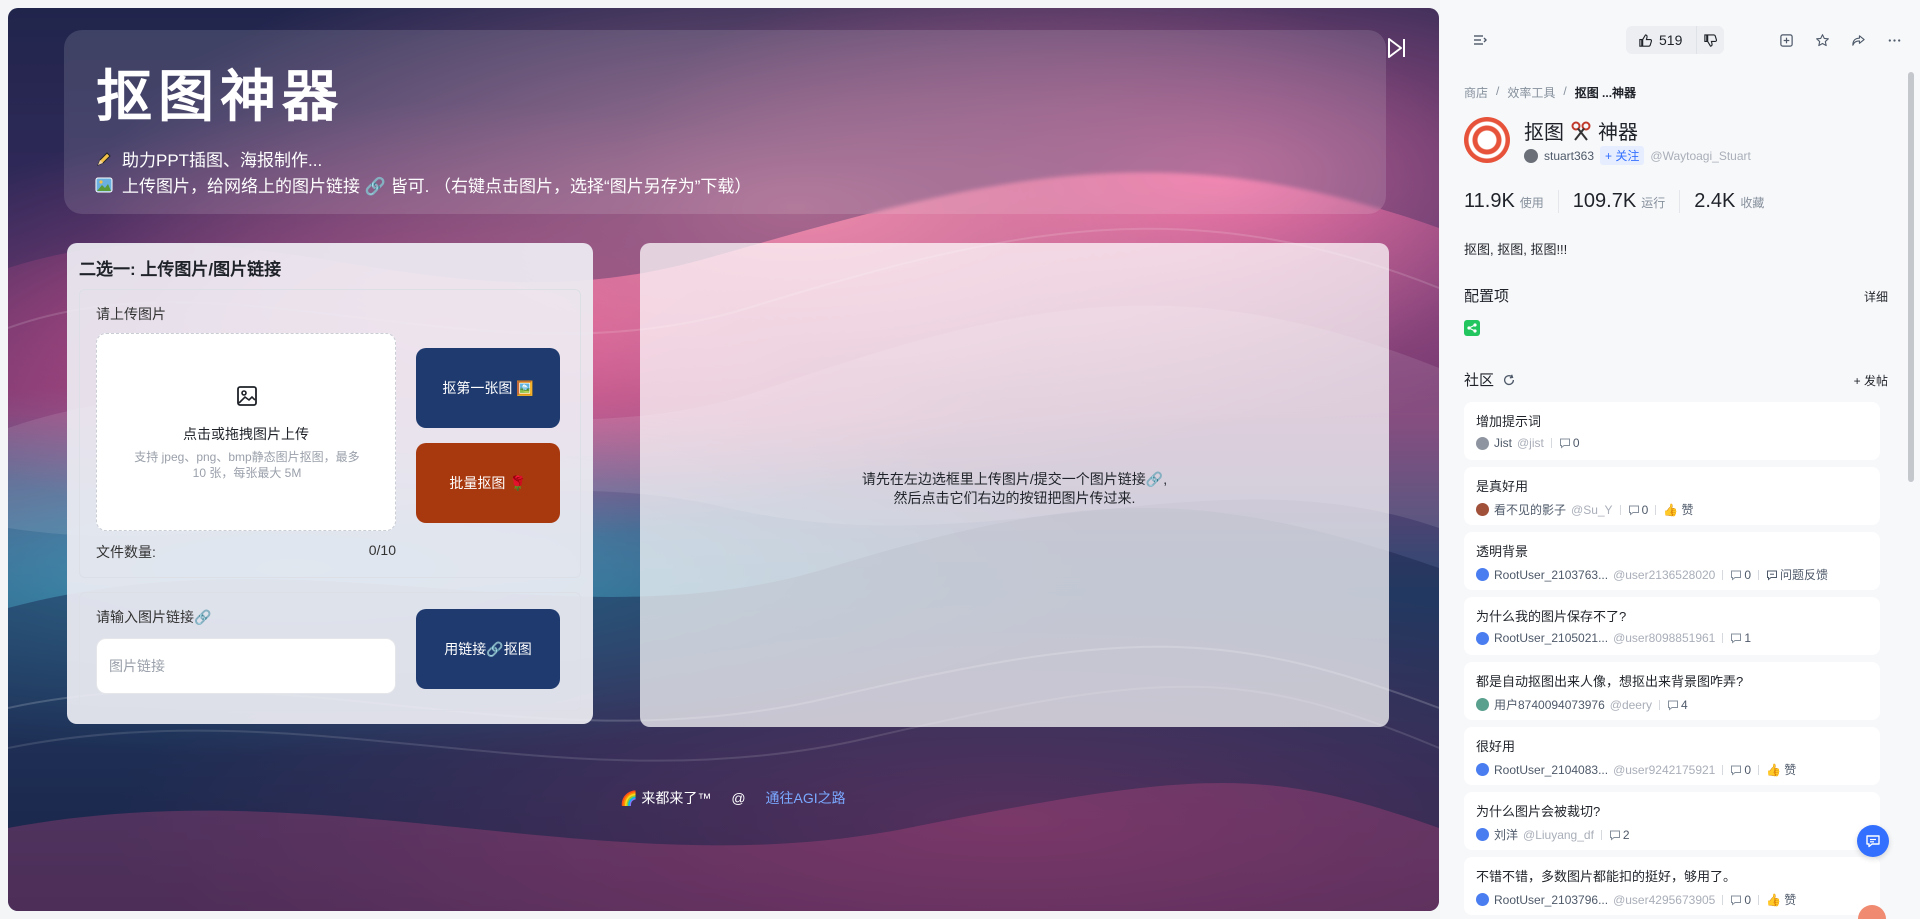 The height and width of the screenshot is (919, 1920). I want to click on add-button, so click(1786, 40).